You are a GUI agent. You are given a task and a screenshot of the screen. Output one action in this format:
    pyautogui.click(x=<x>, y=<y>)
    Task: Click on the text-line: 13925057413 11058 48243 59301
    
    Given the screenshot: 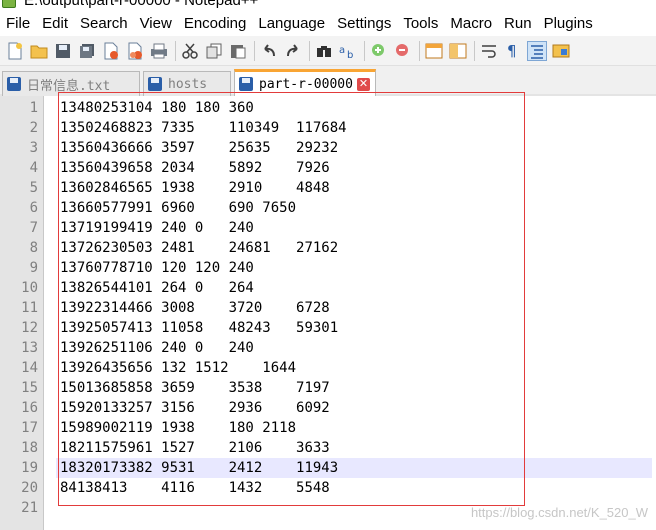 What is the action you would take?
    pyautogui.click(x=358, y=328)
    